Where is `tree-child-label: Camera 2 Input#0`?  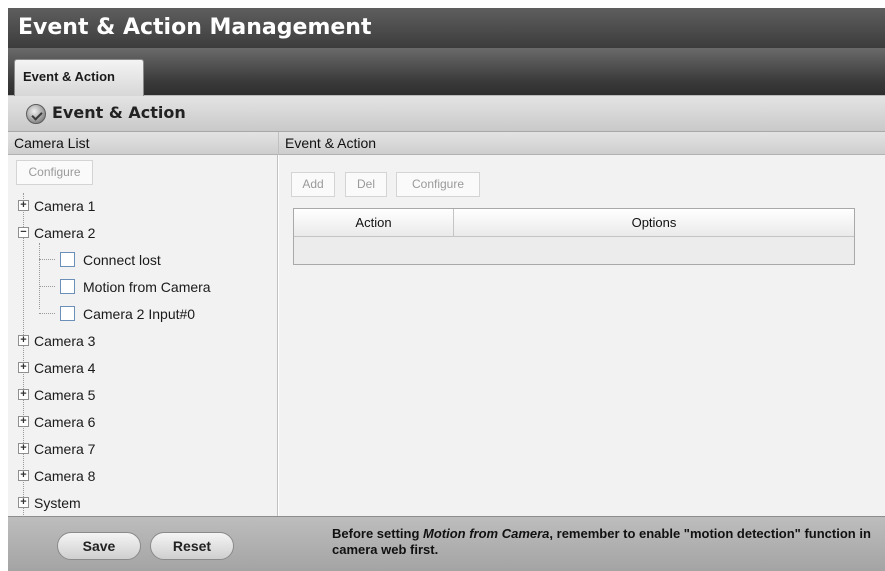
tree-child-label: Camera 2 Input#0 is located at coordinates (139, 314).